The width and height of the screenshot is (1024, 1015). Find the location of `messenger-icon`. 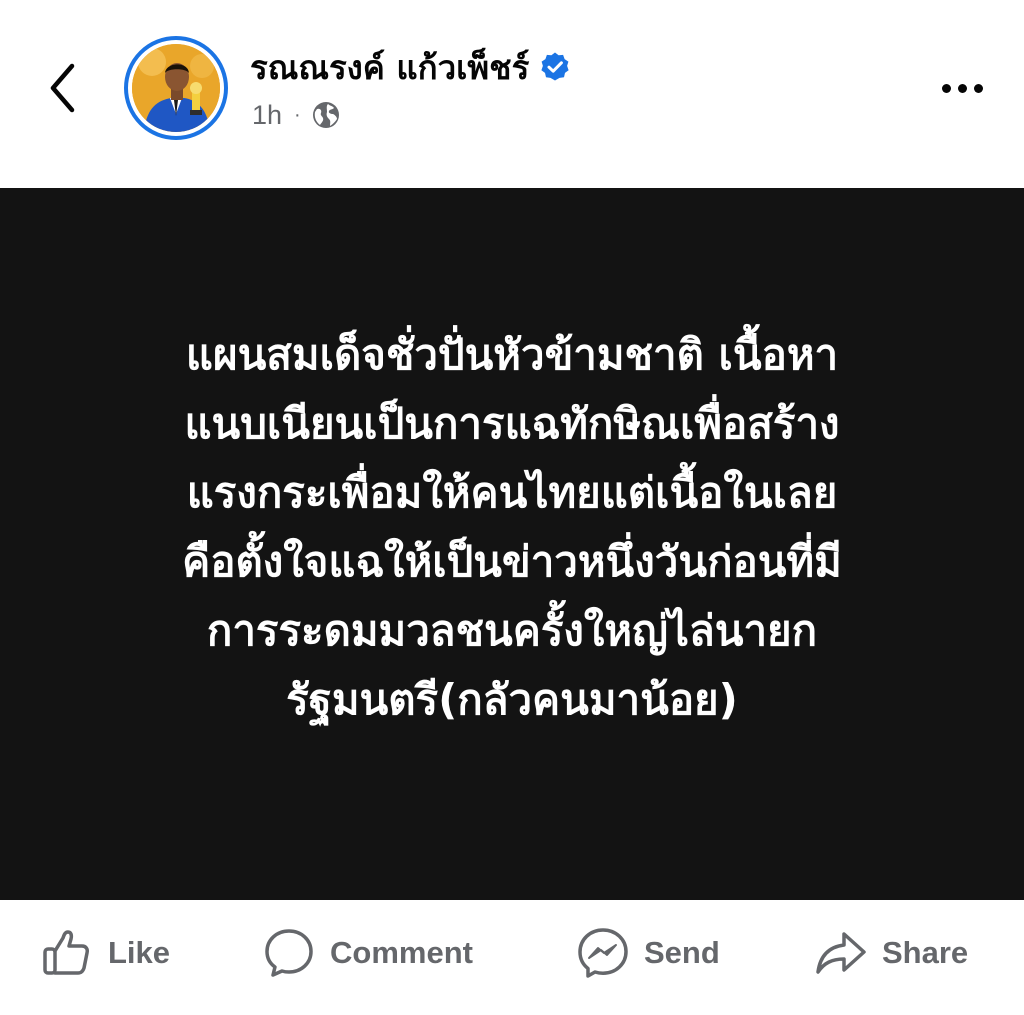

messenger-icon is located at coordinates (603, 953).